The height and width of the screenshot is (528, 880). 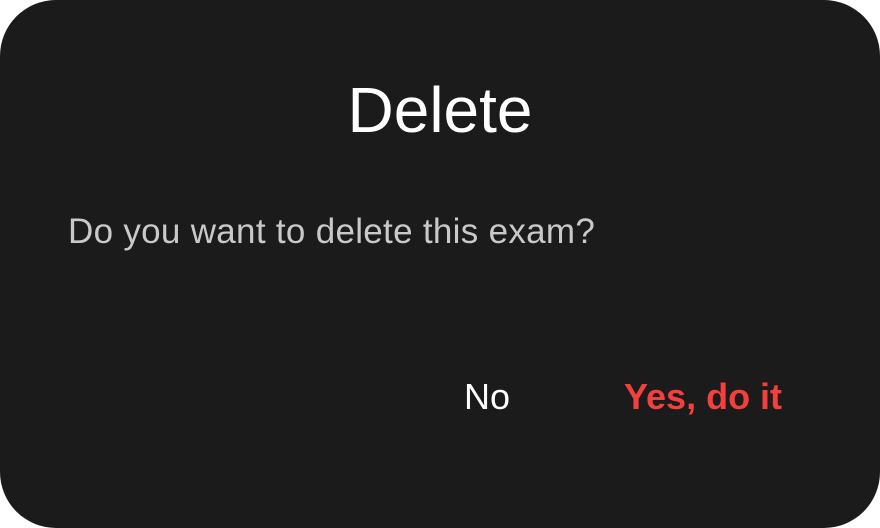 What do you see at coordinates (703, 397) in the screenshot?
I see `confirm-delete-button: Yes, do it` at bounding box center [703, 397].